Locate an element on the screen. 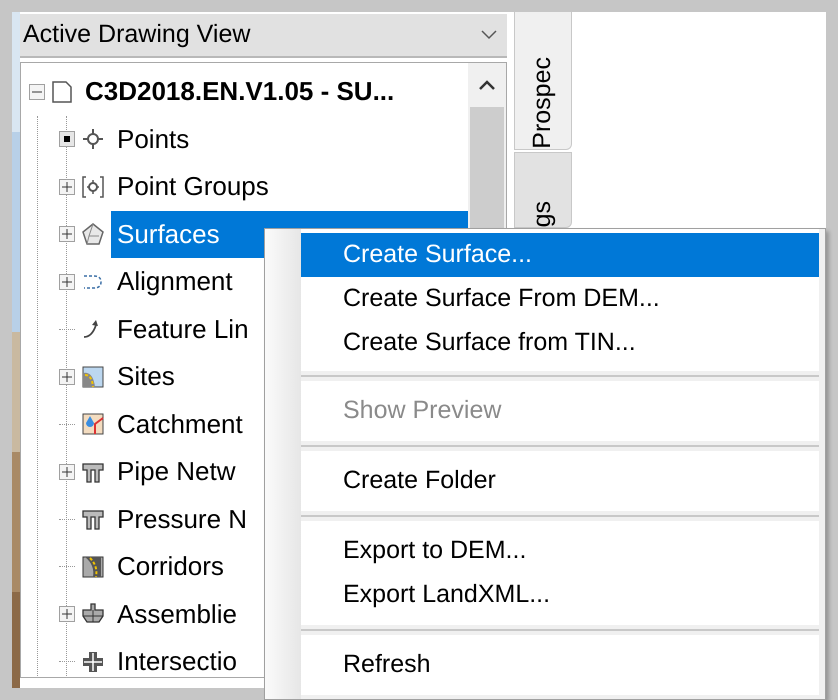 This screenshot has height=700, width=838. dropdown-value: Active Drawing View is located at coordinates (136, 34).